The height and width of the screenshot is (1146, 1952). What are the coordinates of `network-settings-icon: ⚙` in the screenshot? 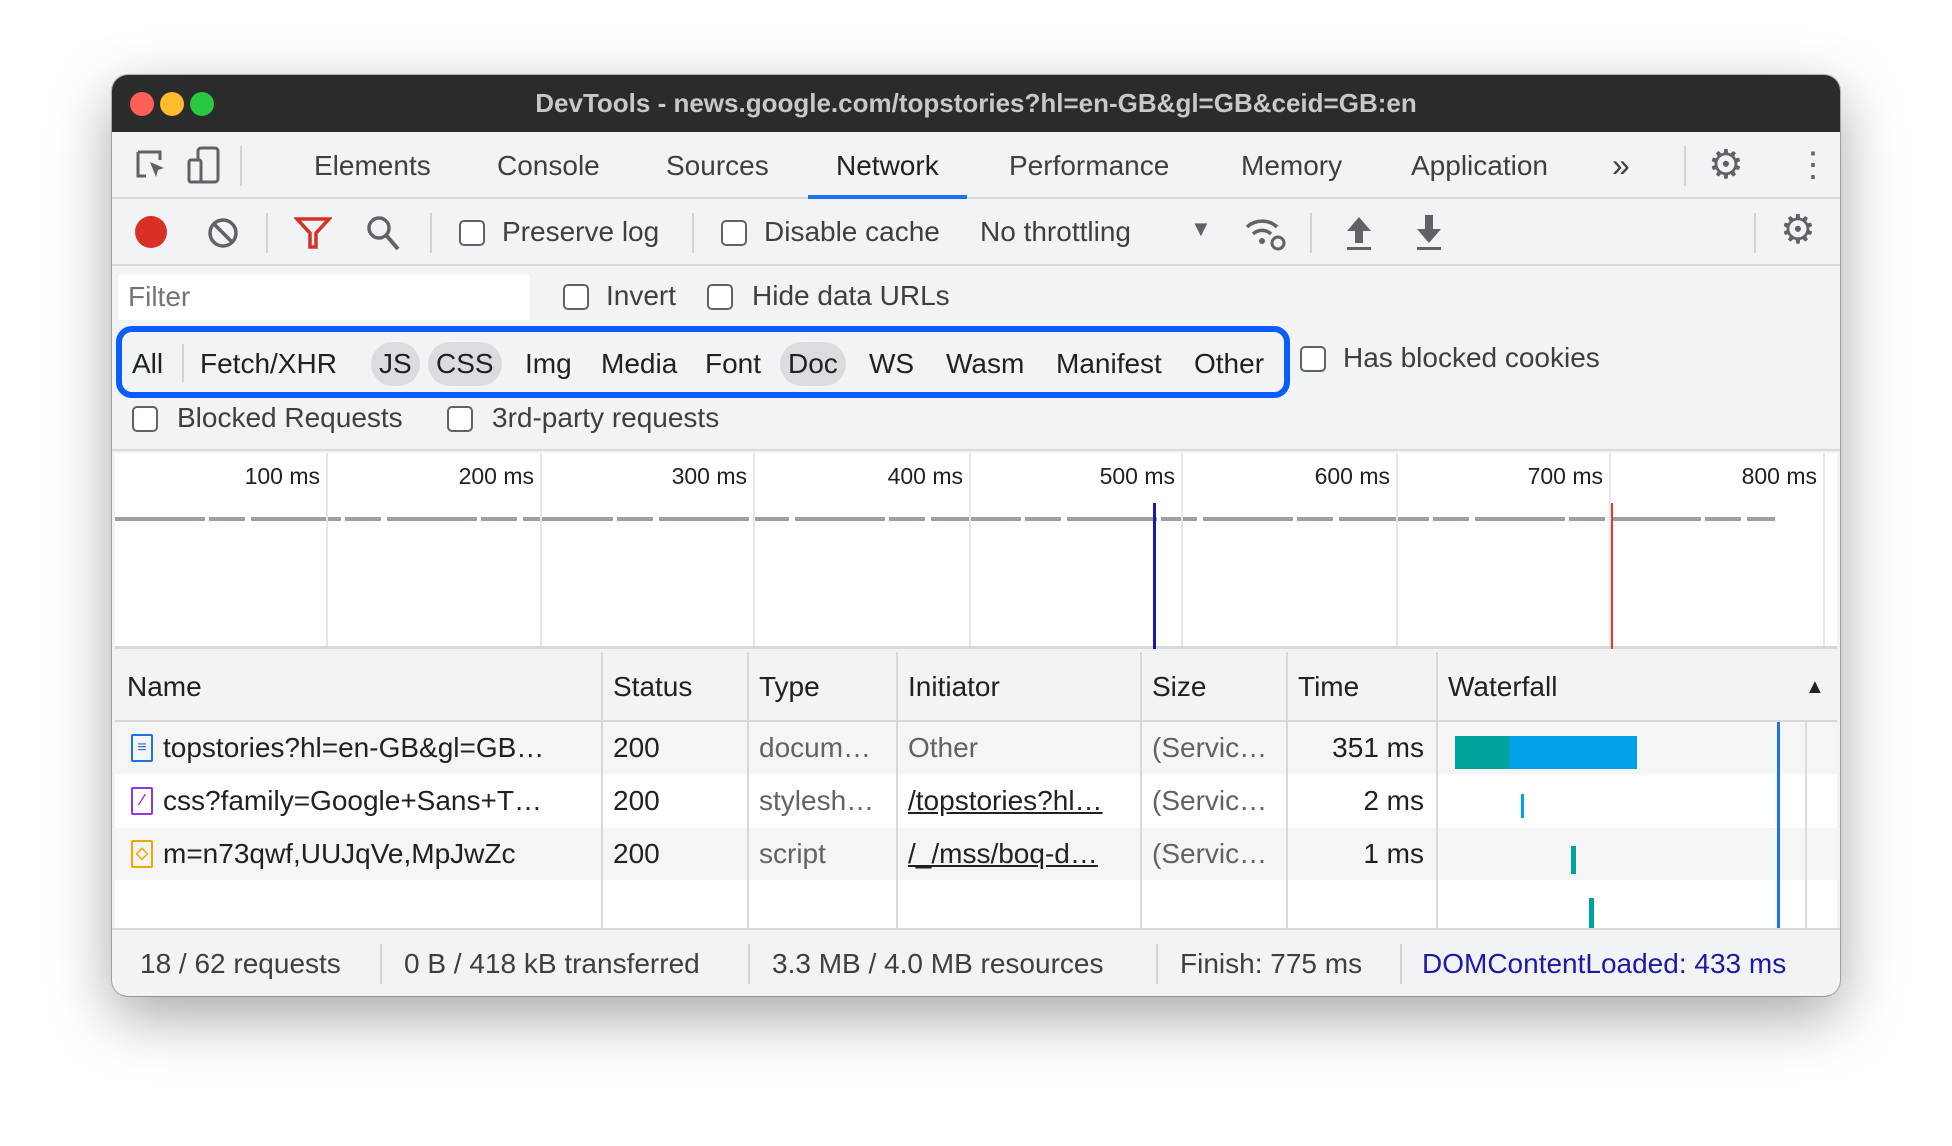 It's located at (1798, 230).